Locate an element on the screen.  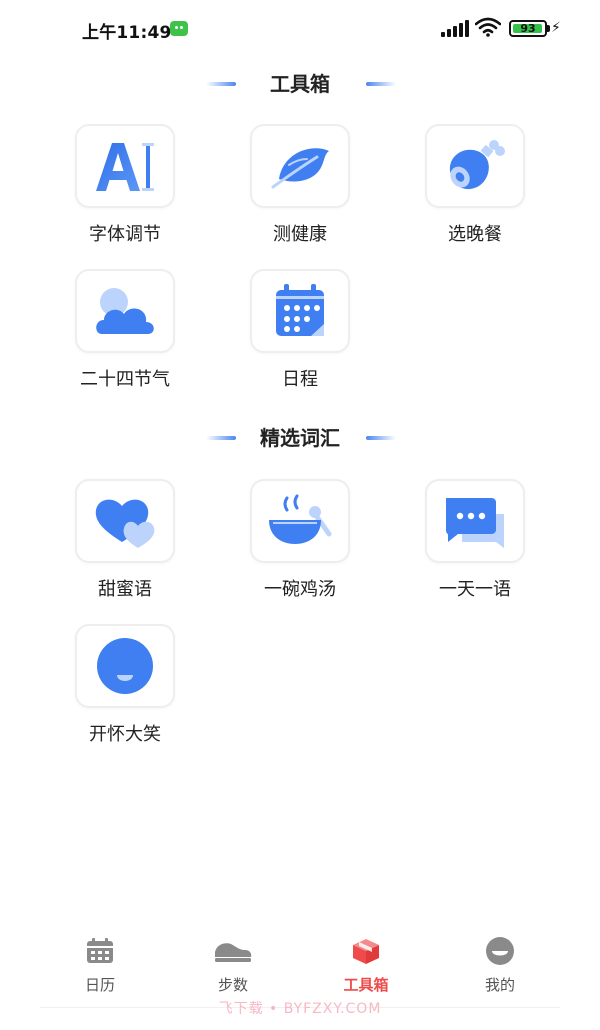
nav-item-toolbox: 工具箱 is located at coordinates (366, 965).